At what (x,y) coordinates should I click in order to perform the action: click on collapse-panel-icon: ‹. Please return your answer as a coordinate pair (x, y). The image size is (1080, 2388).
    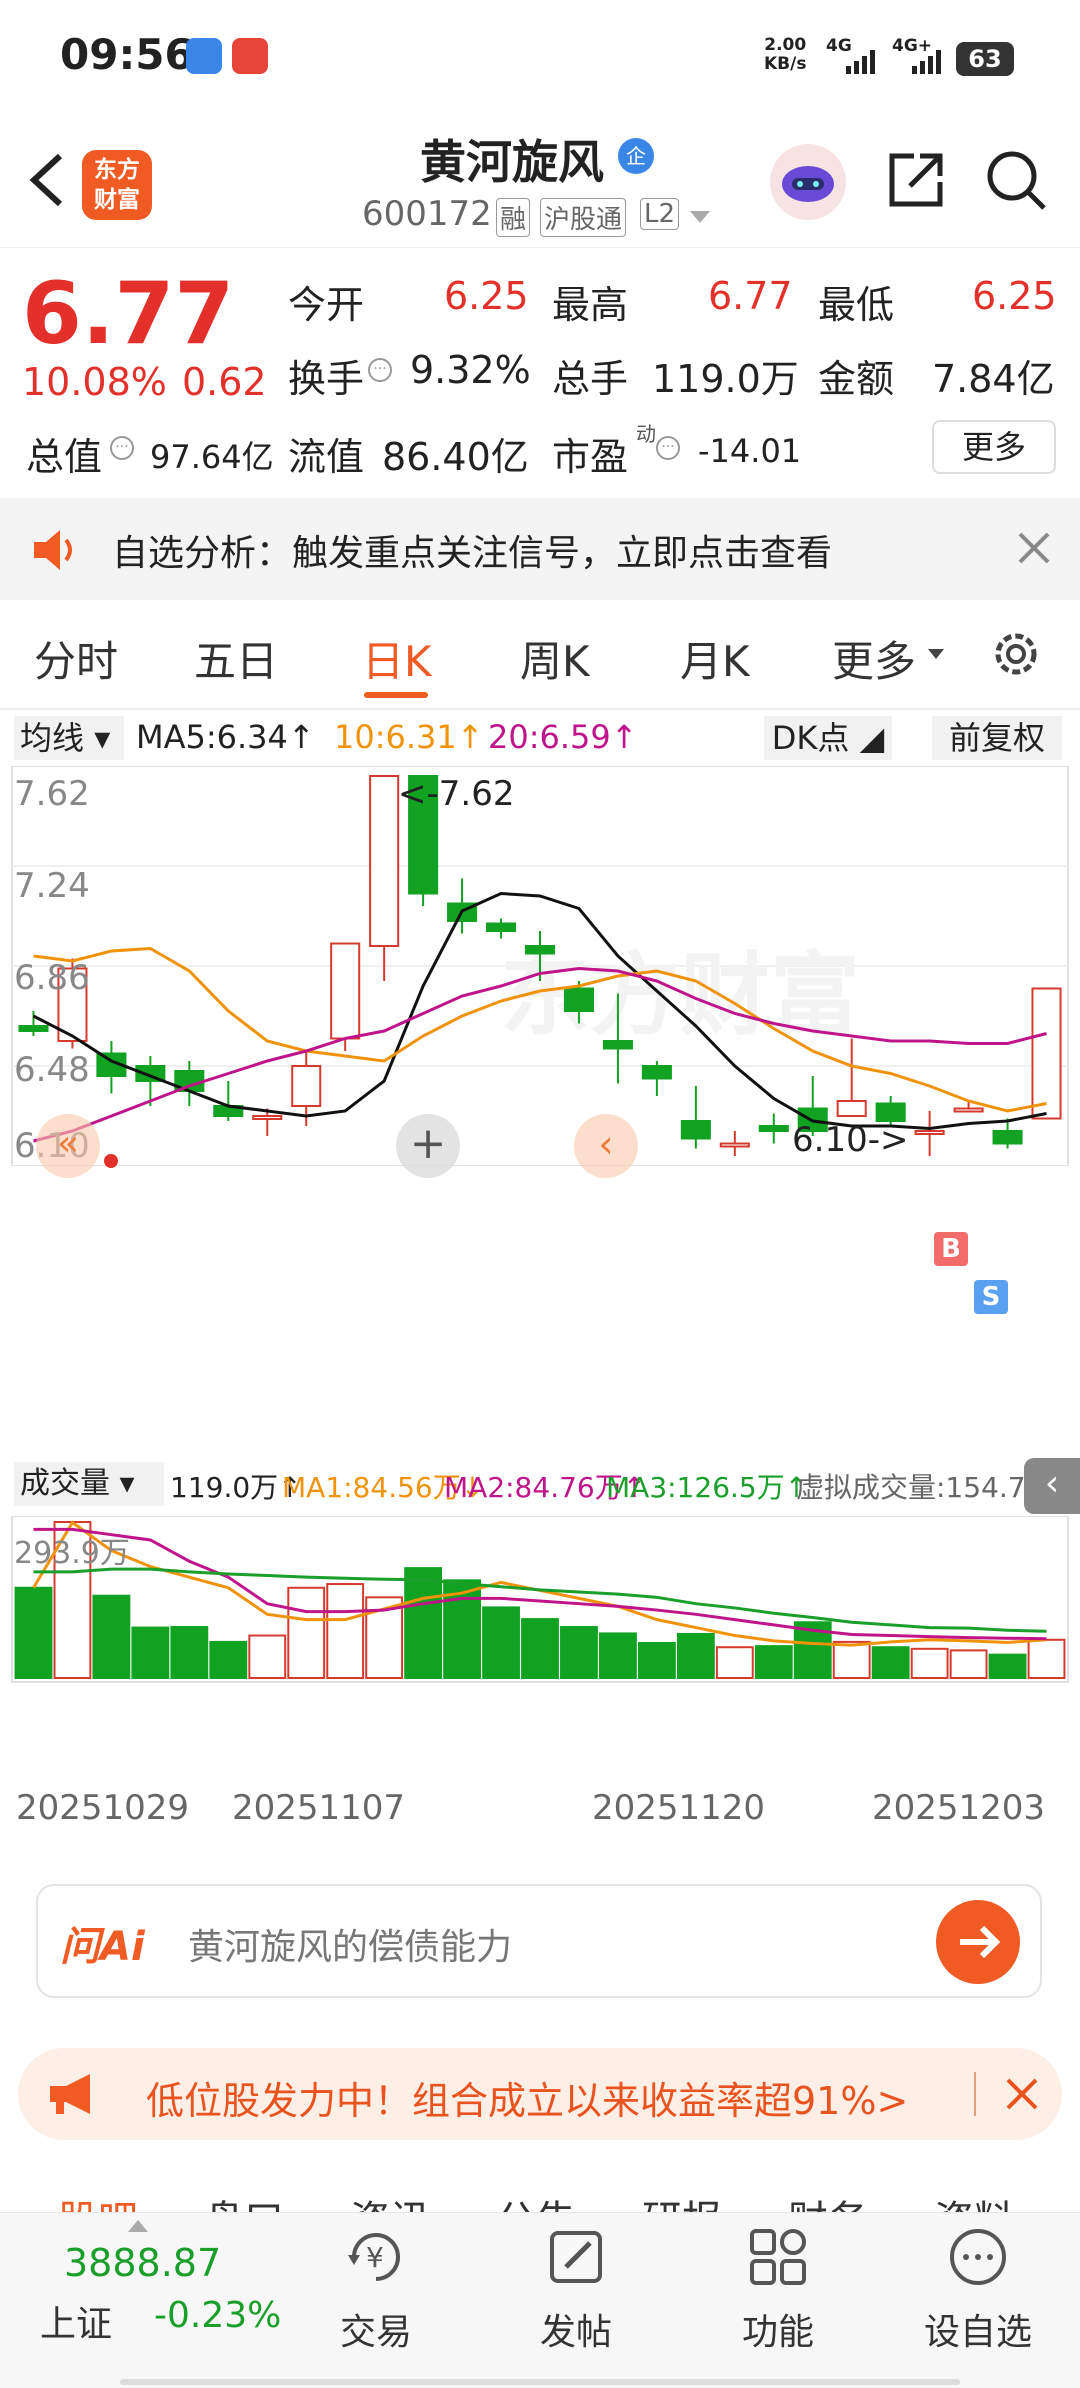
    Looking at the image, I should click on (1052, 1486).